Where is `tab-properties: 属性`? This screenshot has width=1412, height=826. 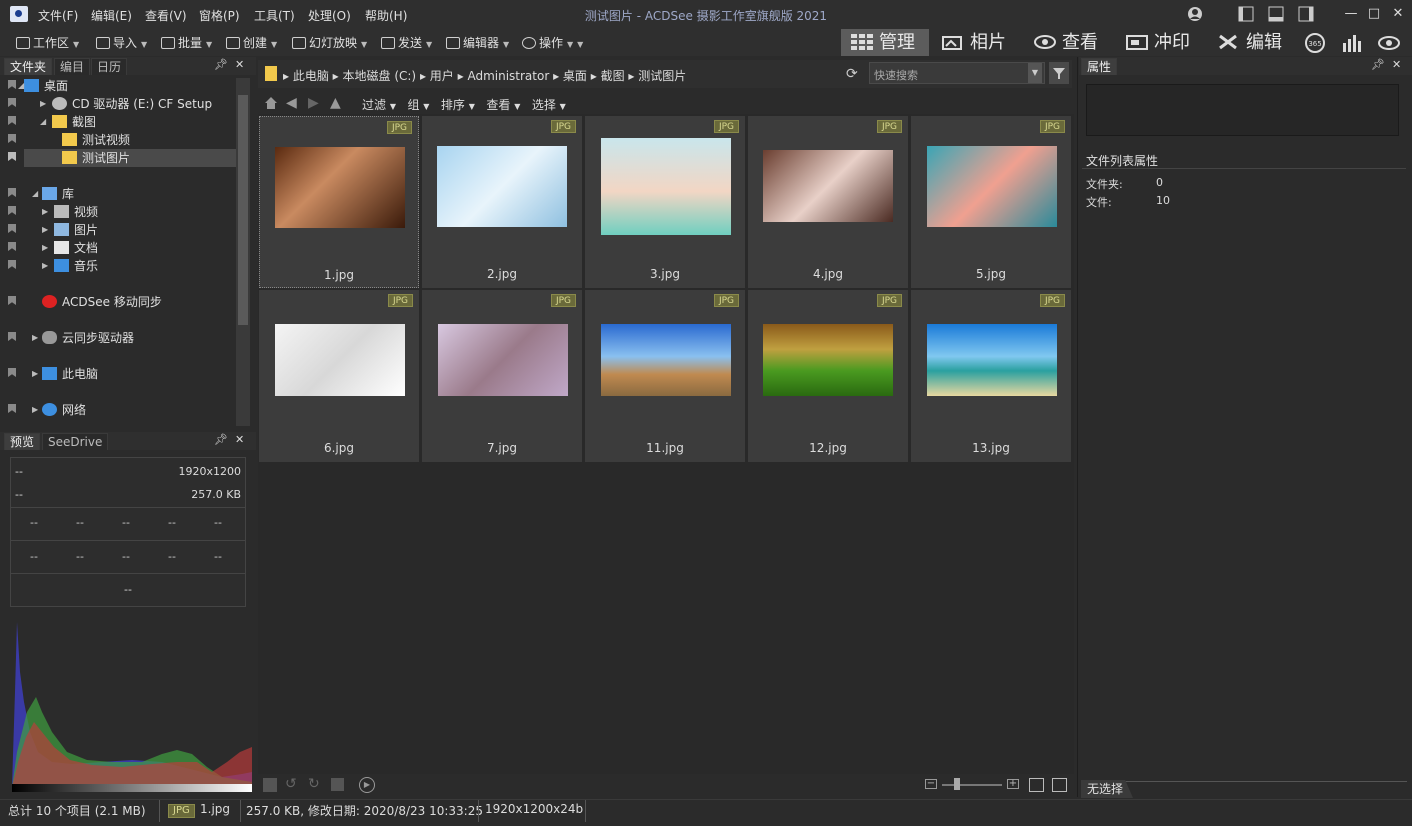
tab-properties: 属性 is located at coordinates (1099, 66).